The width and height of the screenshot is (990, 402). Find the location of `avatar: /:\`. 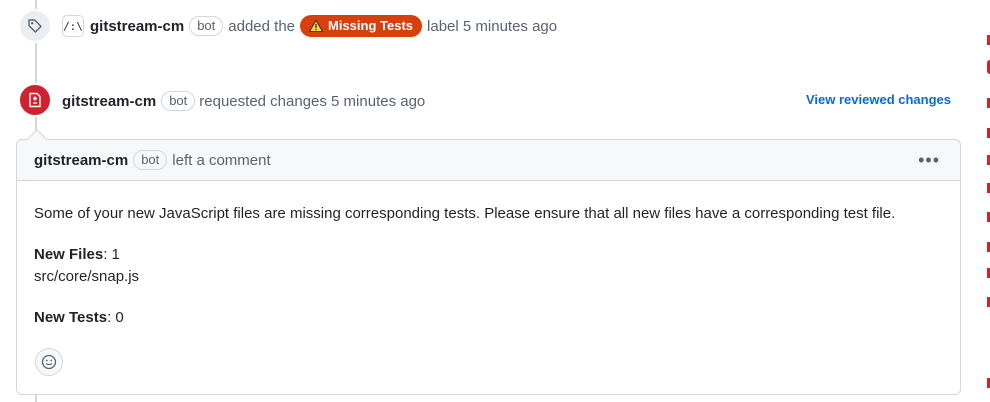

avatar: /:\ is located at coordinates (73, 26).